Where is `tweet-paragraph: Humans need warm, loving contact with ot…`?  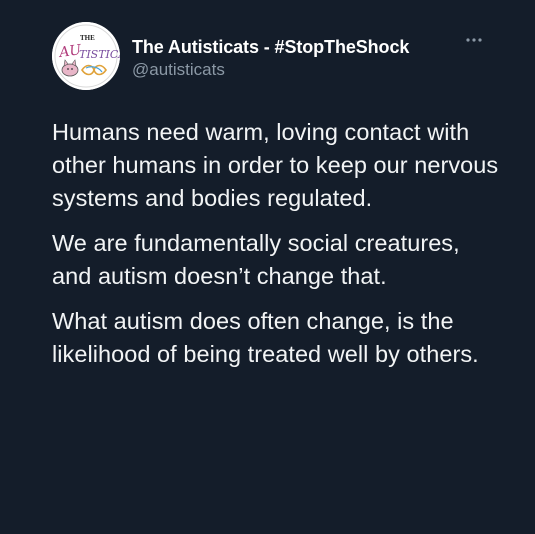 tweet-paragraph: Humans need warm, loving contact with ot… is located at coordinates (275, 165).